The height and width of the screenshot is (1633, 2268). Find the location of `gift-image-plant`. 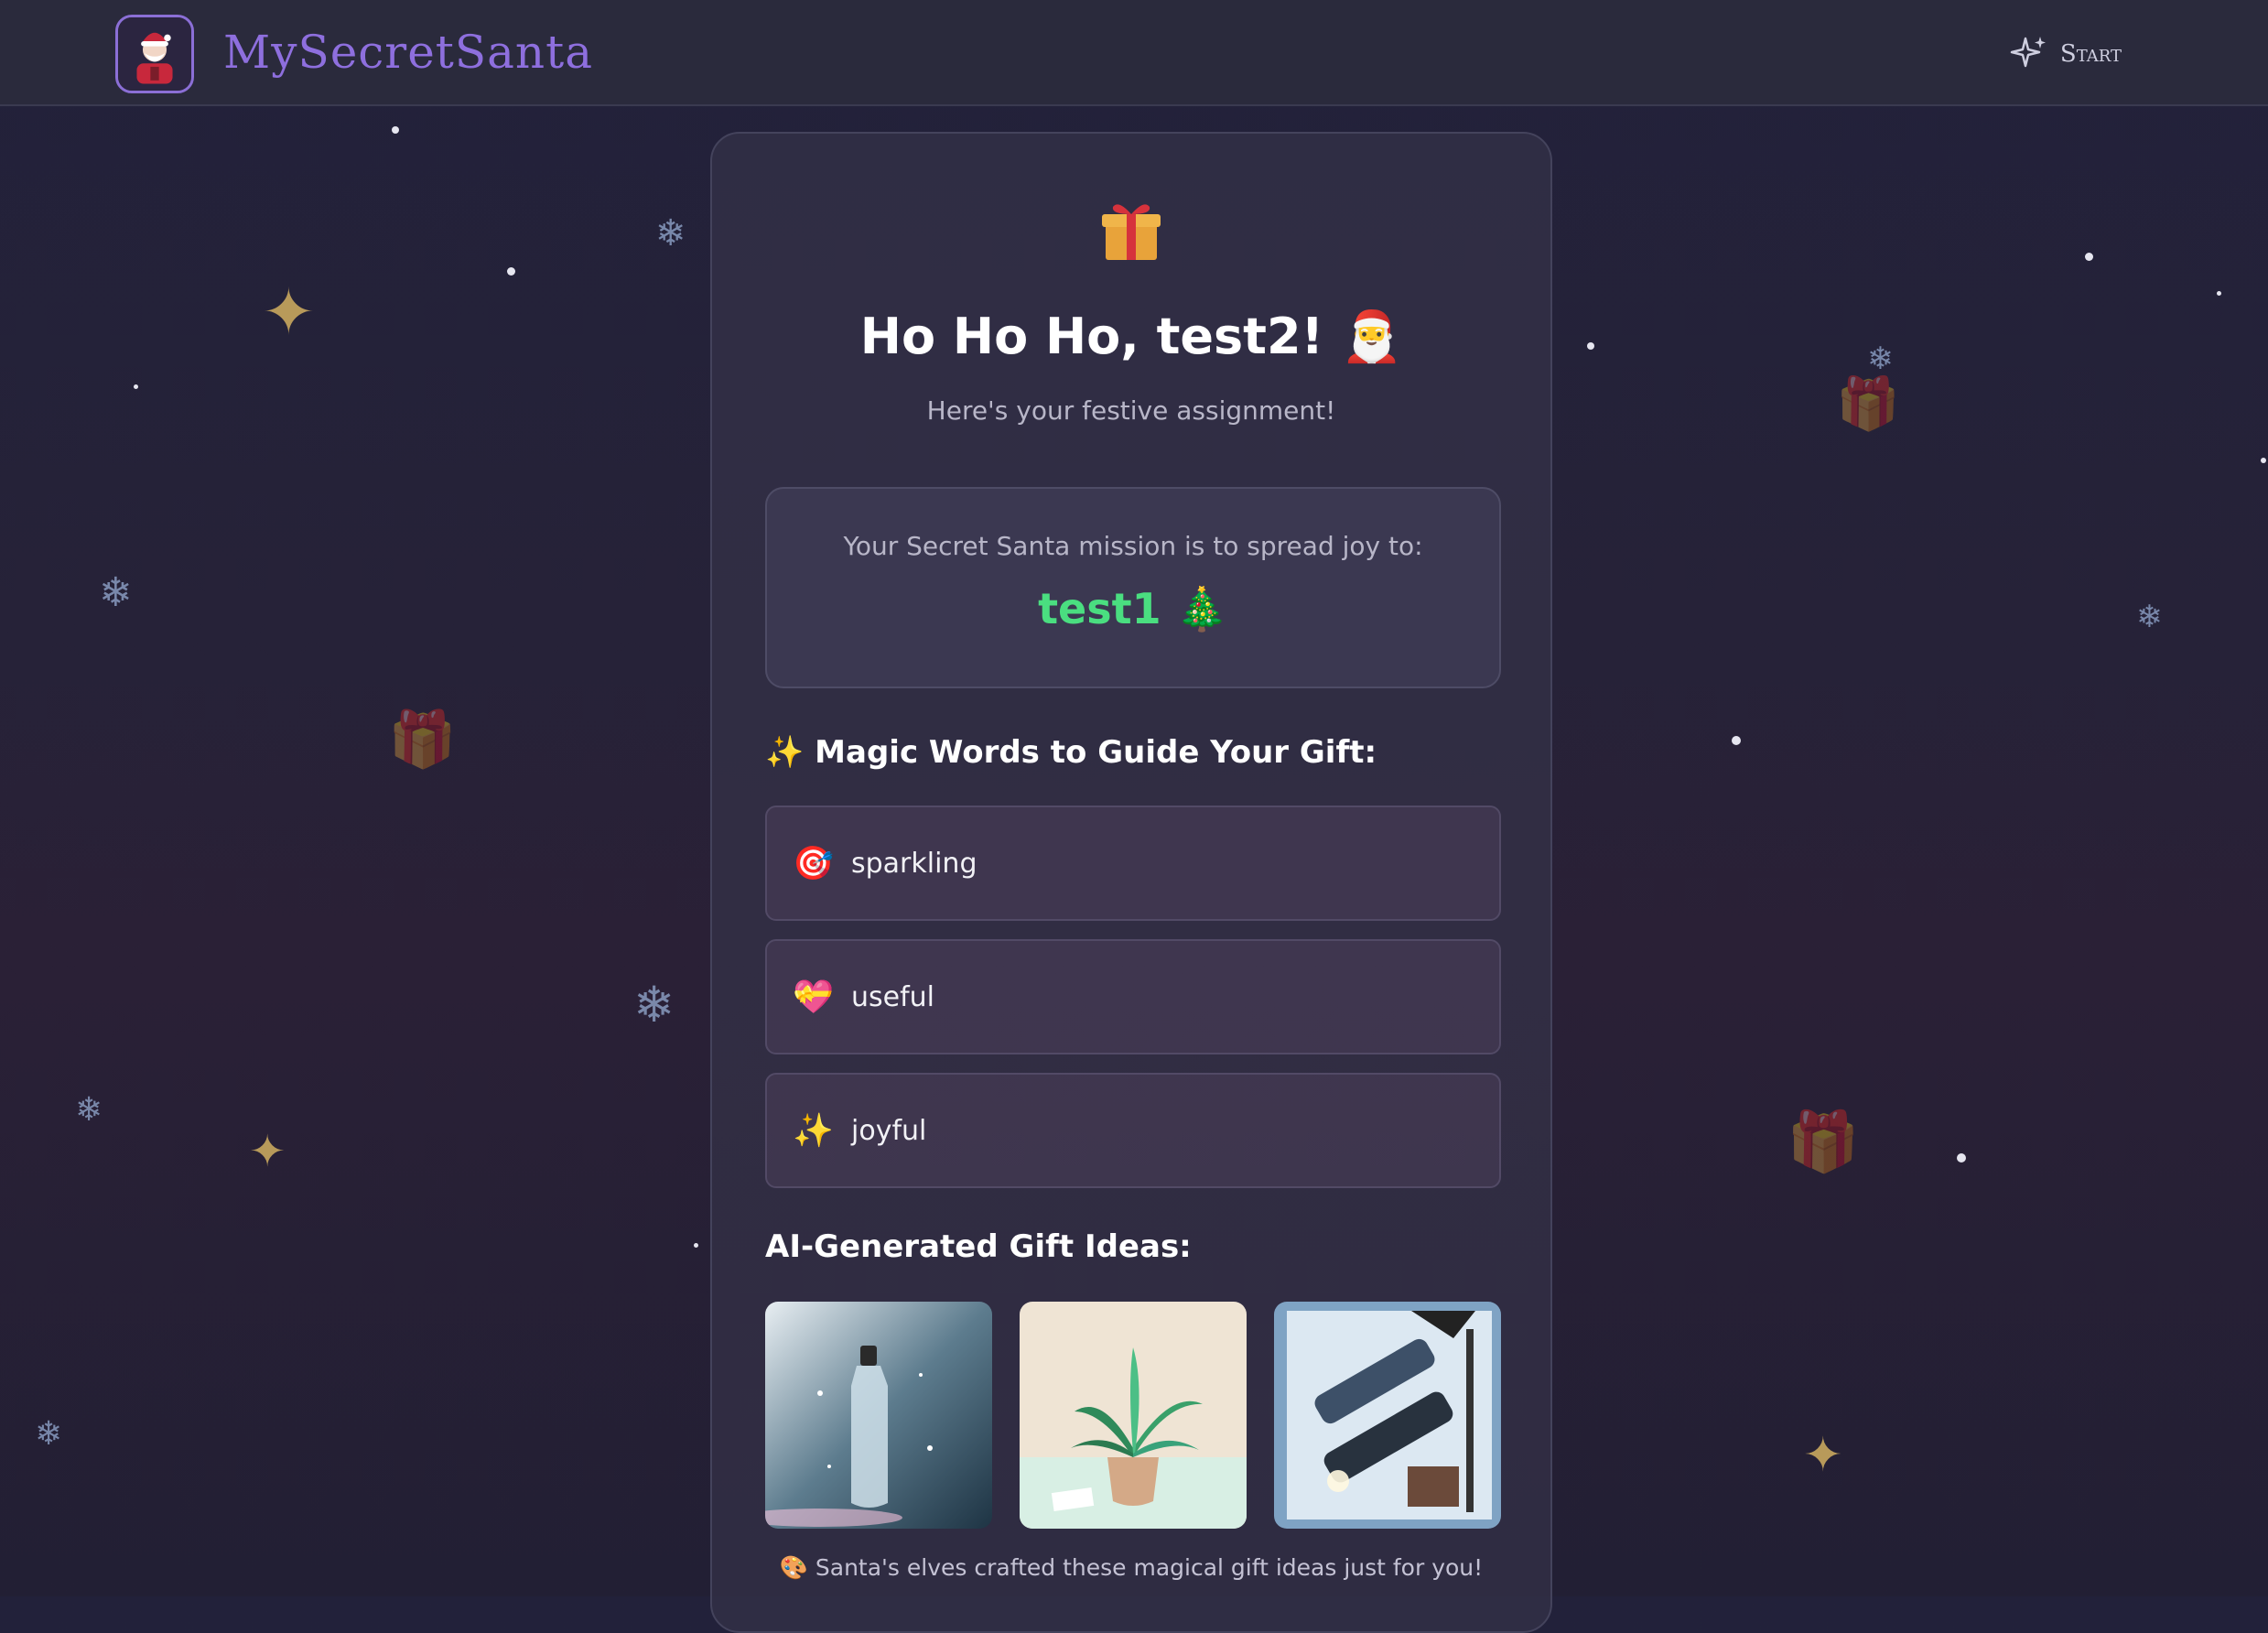

gift-image-plant is located at coordinates (1133, 1415).